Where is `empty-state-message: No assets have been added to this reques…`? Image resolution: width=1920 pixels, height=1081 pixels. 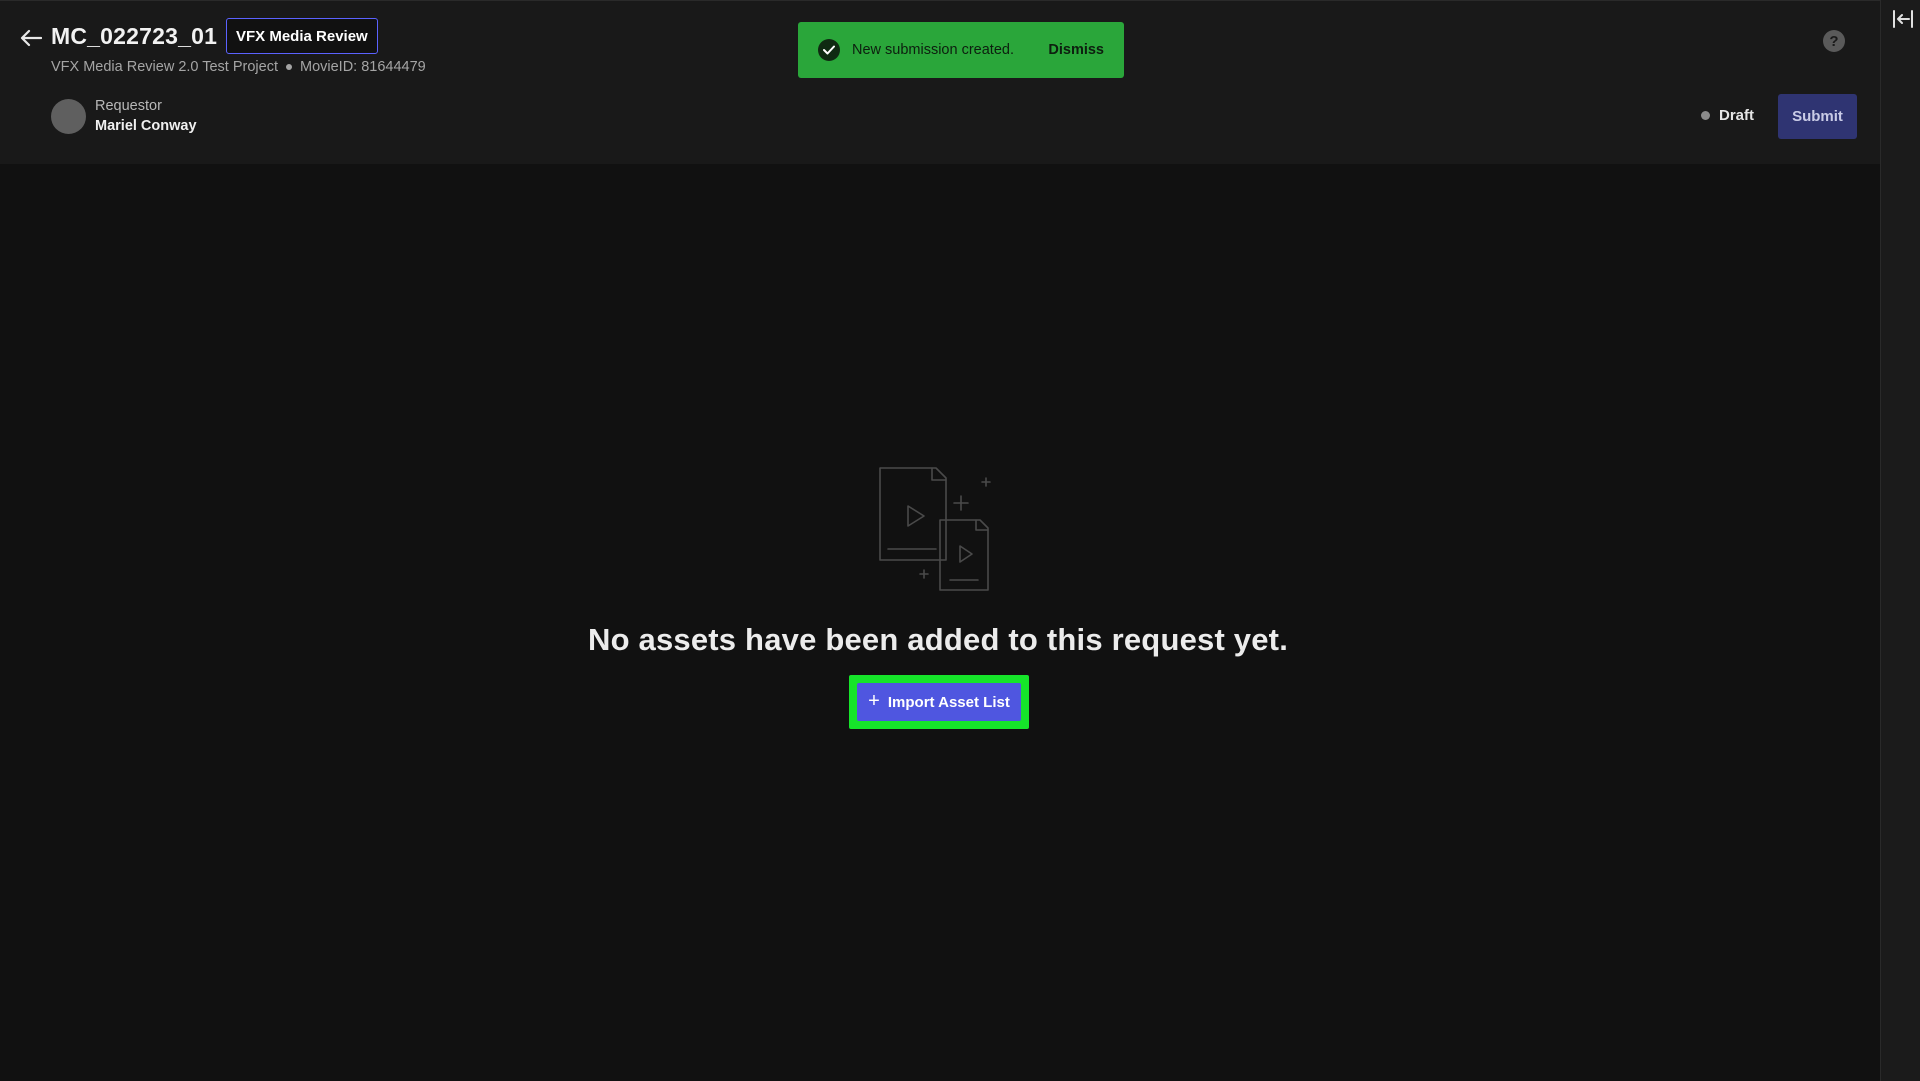 empty-state-message: No assets have been added to this reques… is located at coordinates (938, 639).